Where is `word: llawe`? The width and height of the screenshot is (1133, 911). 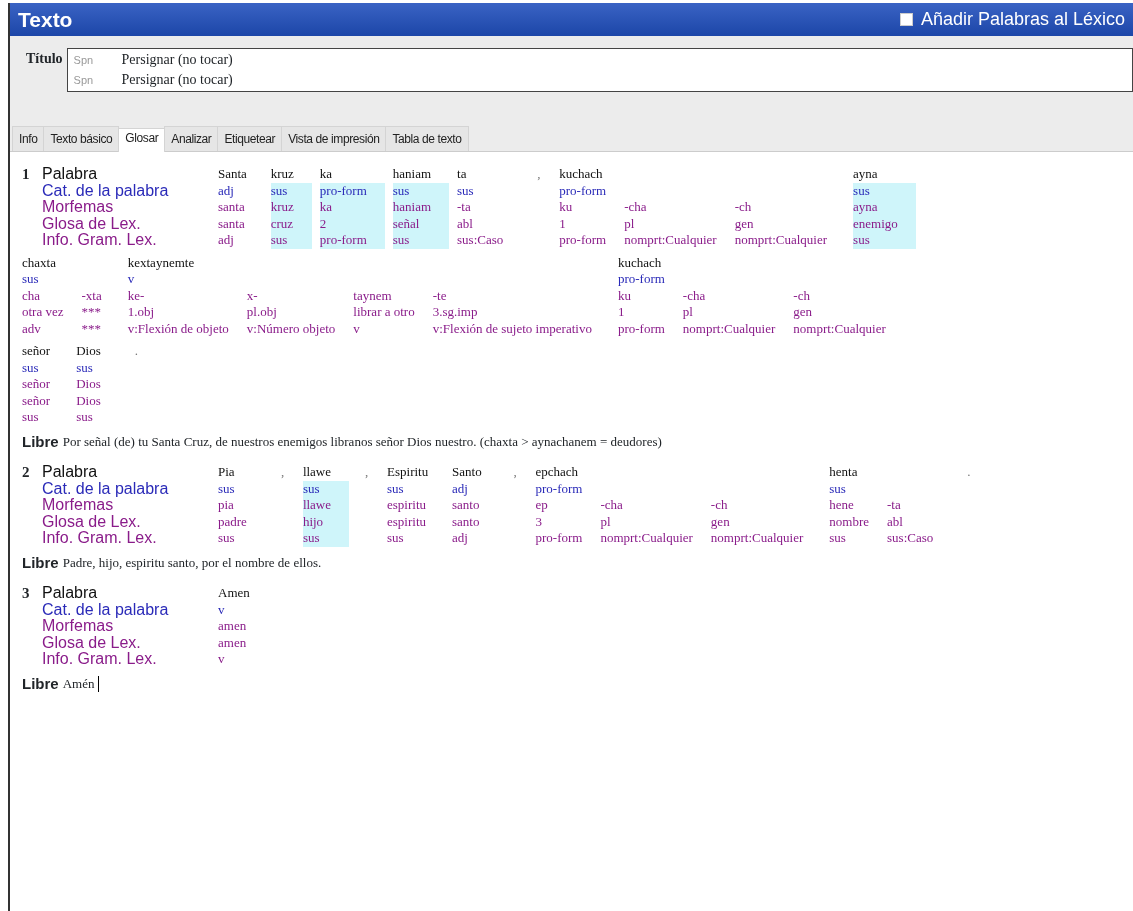 word: llawe is located at coordinates (317, 472).